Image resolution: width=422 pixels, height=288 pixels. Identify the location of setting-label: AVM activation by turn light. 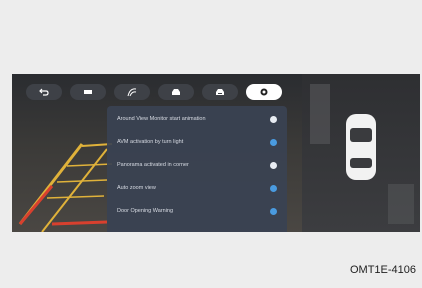
(150, 142).